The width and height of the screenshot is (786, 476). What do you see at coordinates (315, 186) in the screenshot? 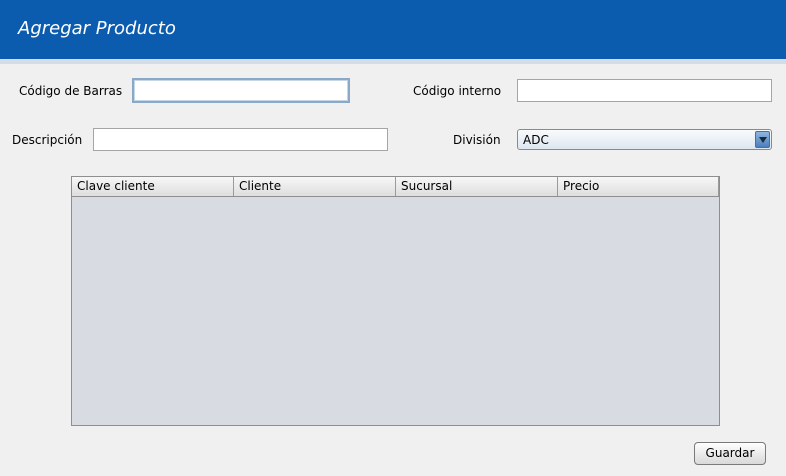
I see `column-header-cliente: Cliente` at bounding box center [315, 186].